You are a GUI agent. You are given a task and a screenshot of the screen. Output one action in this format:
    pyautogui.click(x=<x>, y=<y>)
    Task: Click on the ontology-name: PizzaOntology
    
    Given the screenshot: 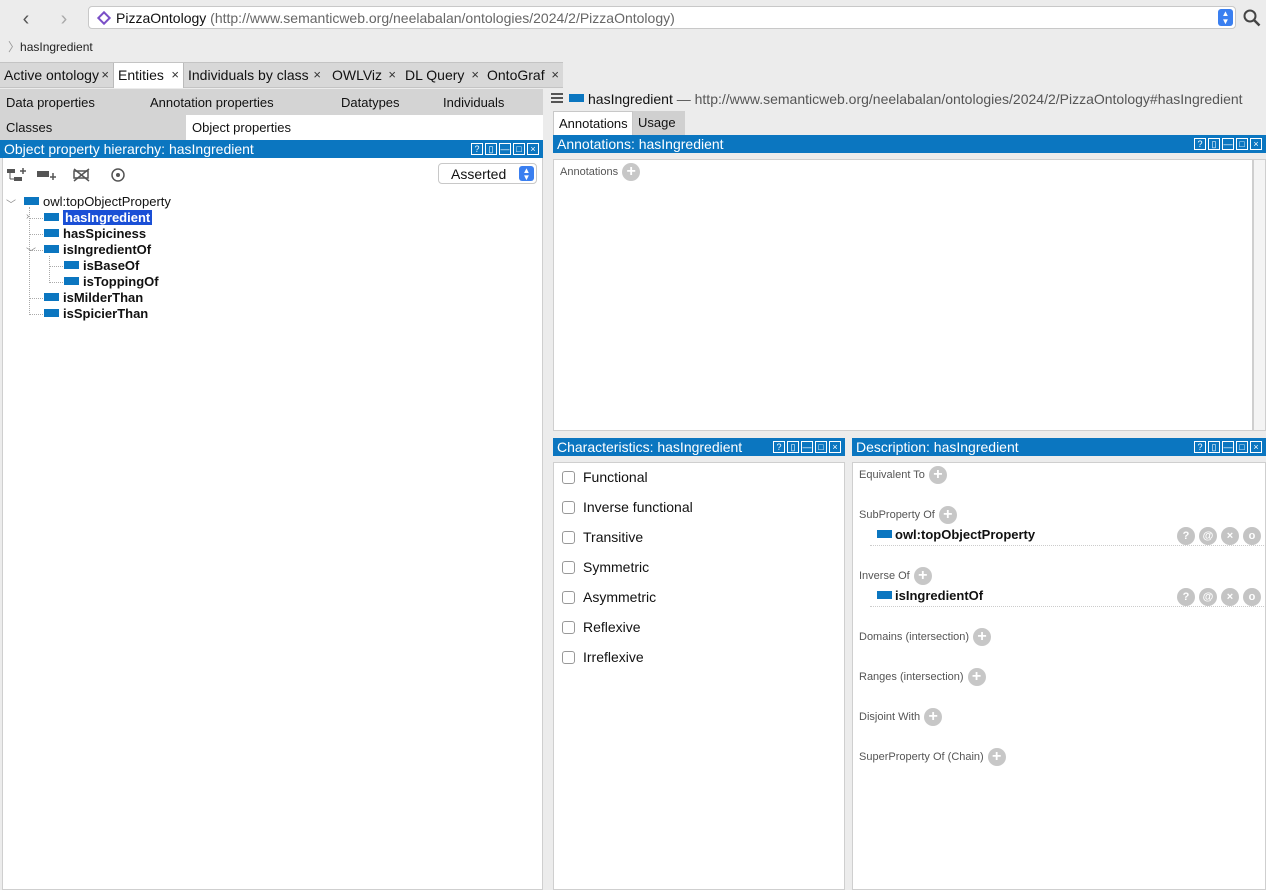 What is the action you would take?
    pyautogui.click(x=161, y=18)
    